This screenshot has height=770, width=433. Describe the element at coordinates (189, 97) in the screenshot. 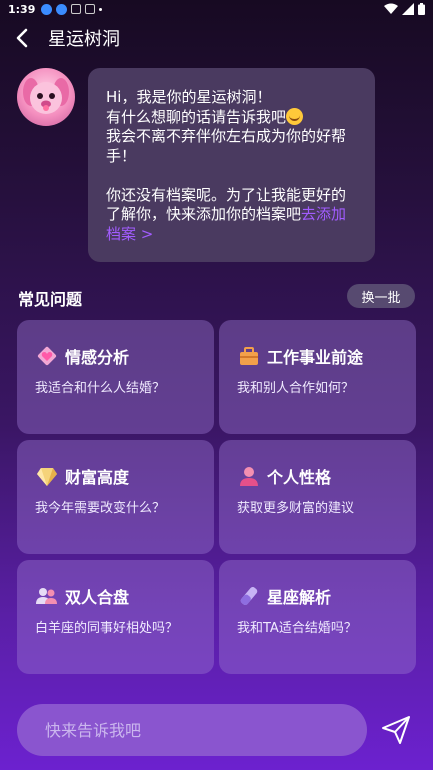

I see `greeting-line: Hi，我是你的星运树洞！` at that location.